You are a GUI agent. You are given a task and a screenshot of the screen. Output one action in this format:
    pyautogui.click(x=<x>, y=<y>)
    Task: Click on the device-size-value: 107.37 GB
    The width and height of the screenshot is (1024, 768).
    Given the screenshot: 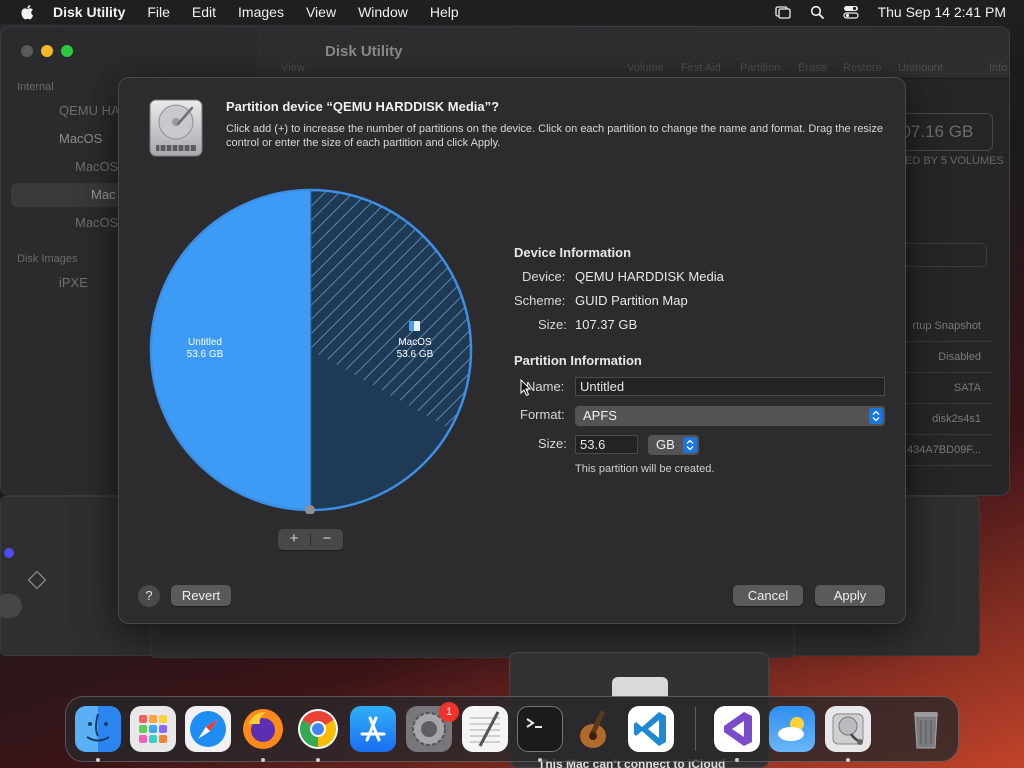 What is the action you would take?
    pyautogui.click(x=606, y=324)
    